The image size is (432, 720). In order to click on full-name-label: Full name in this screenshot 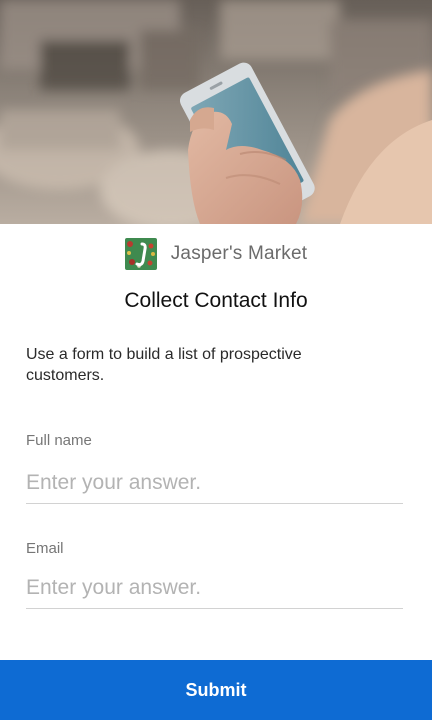, I will do `click(59, 440)`.